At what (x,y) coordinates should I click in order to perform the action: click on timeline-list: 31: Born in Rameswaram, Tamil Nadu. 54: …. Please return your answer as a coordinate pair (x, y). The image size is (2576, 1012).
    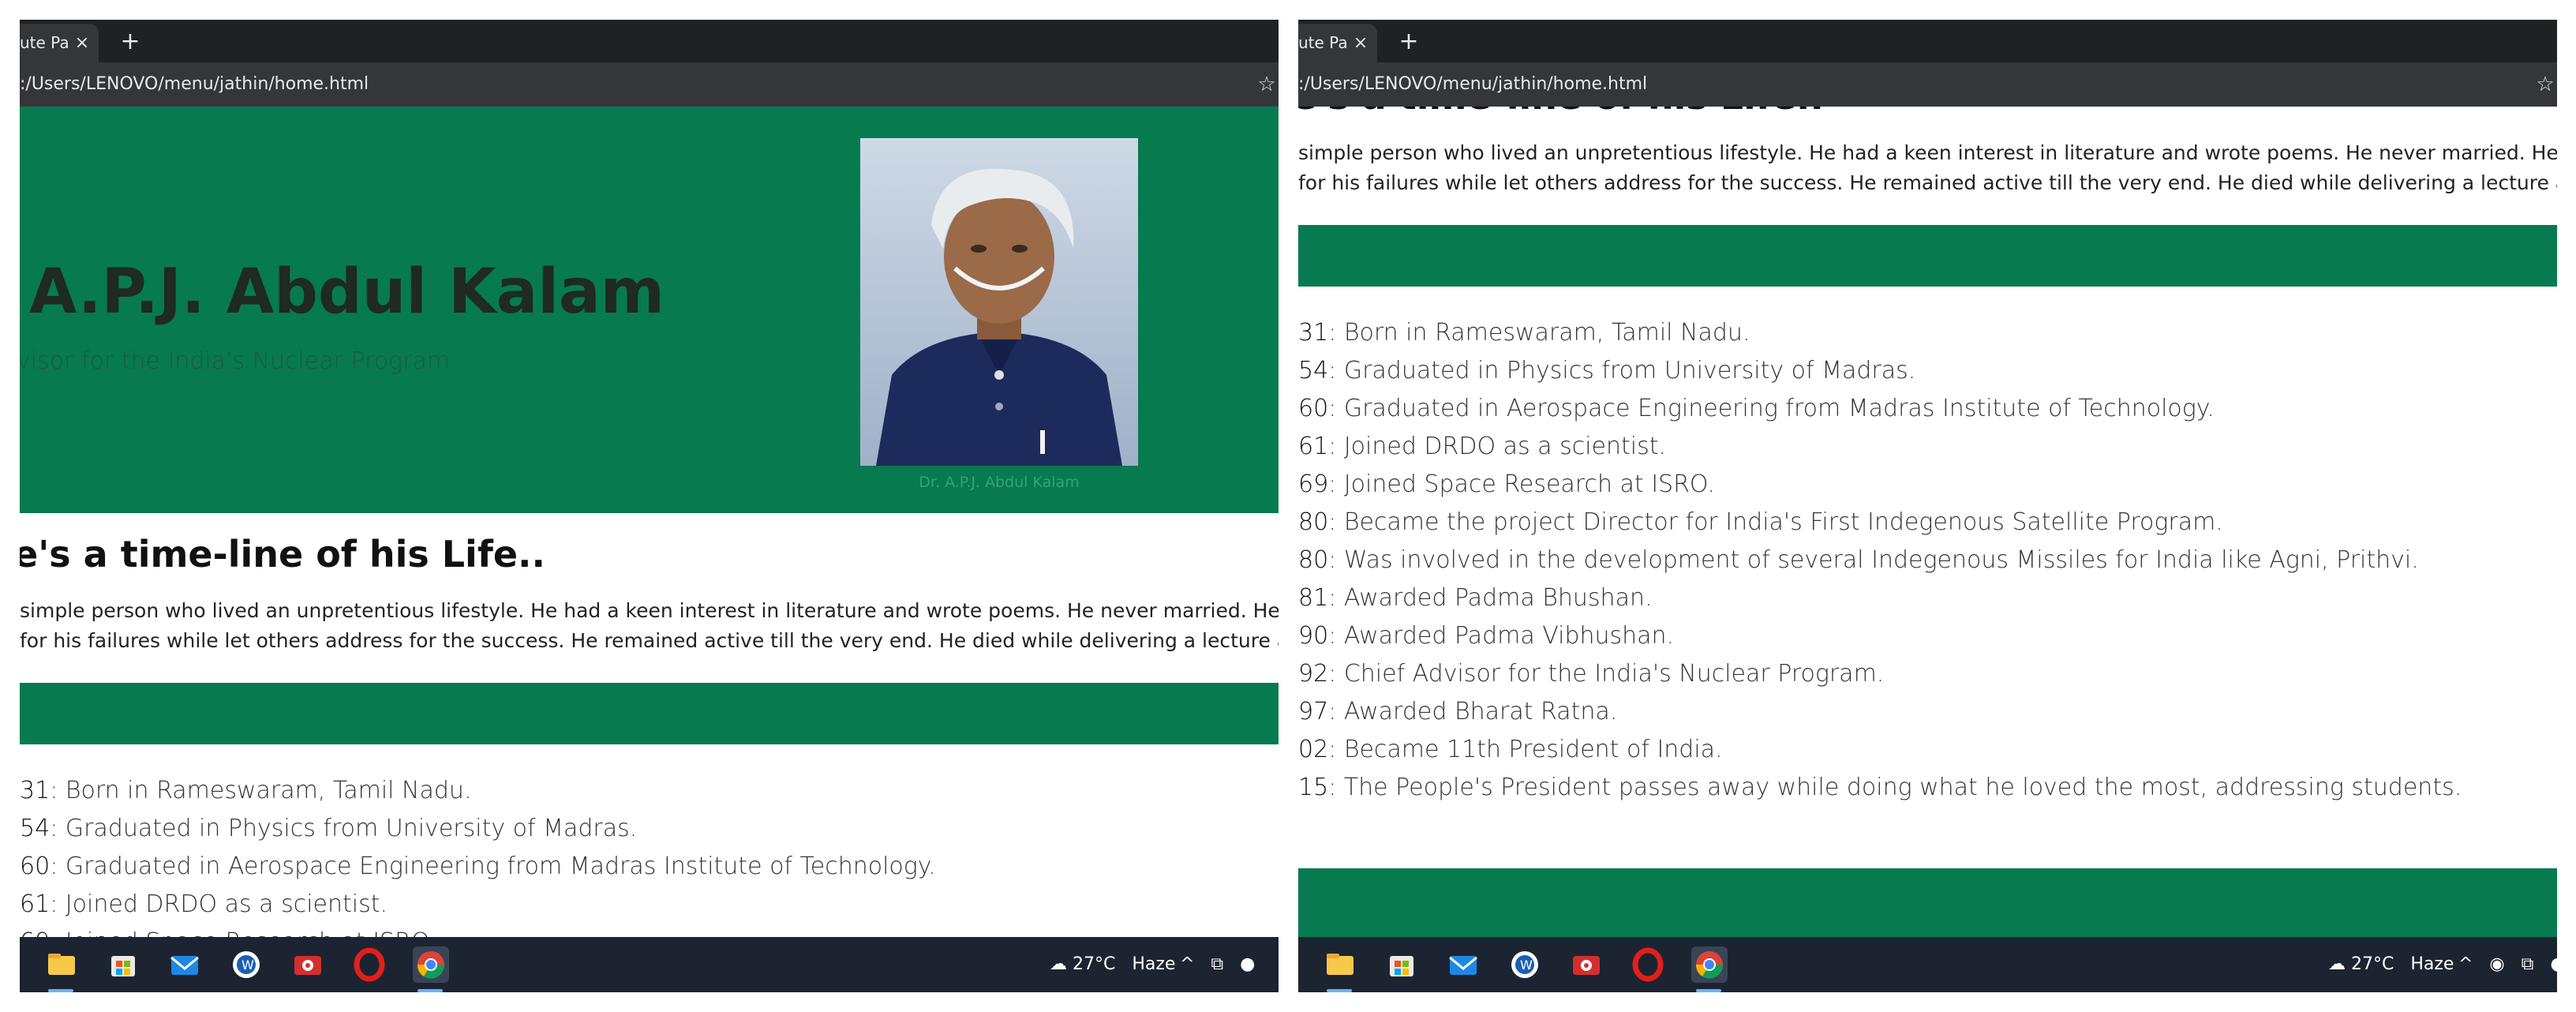
    Looking at the image, I should click on (478, 854).